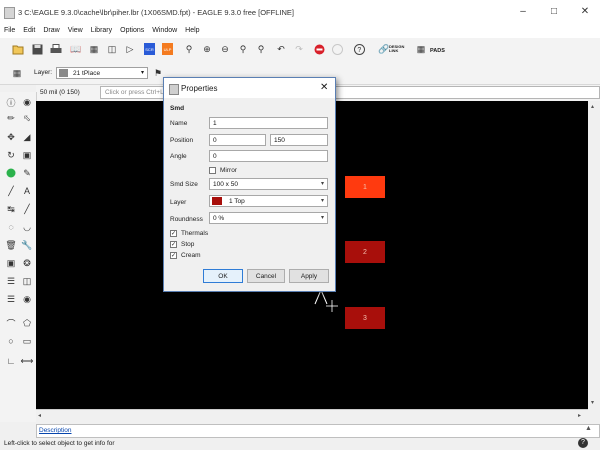  I want to click on stop-checkbox: ✓, so click(173, 244).